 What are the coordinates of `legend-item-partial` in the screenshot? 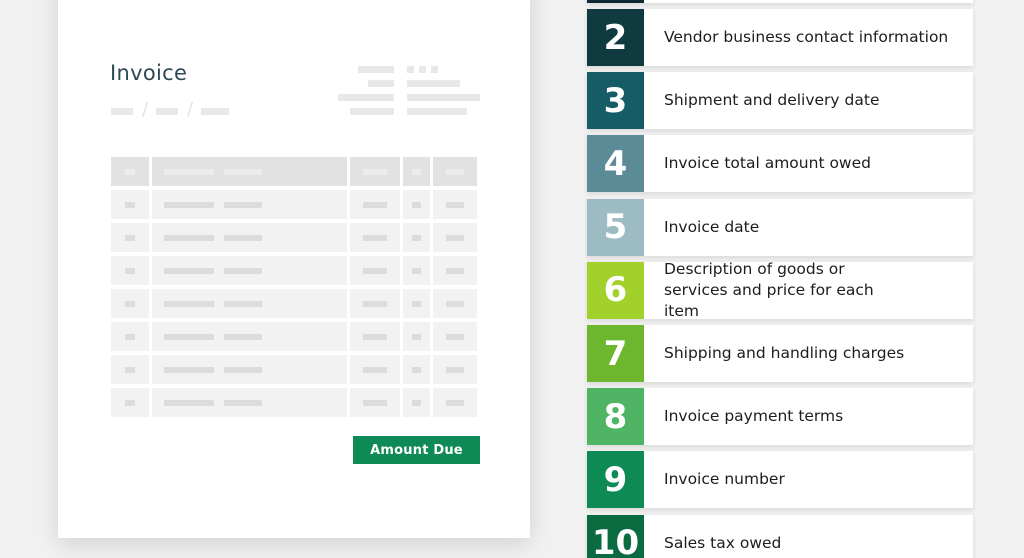 It's located at (780, 1).